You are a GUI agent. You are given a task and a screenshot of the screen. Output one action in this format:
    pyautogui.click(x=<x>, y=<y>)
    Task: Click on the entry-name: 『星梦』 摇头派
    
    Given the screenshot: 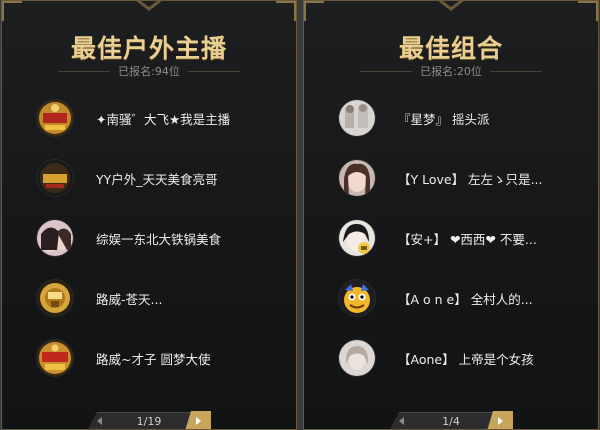 What is the action you would take?
    pyautogui.click(x=443, y=118)
    